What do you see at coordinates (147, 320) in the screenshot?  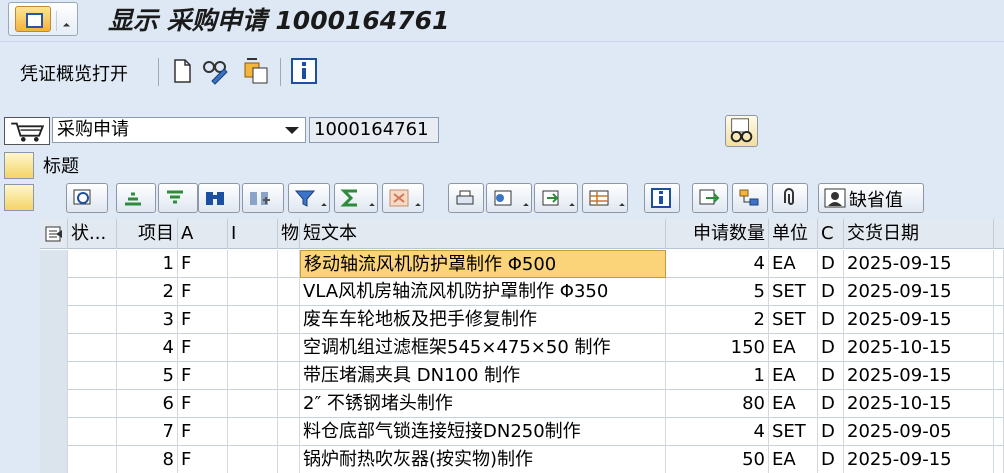 I see `item-cell: 3` at bounding box center [147, 320].